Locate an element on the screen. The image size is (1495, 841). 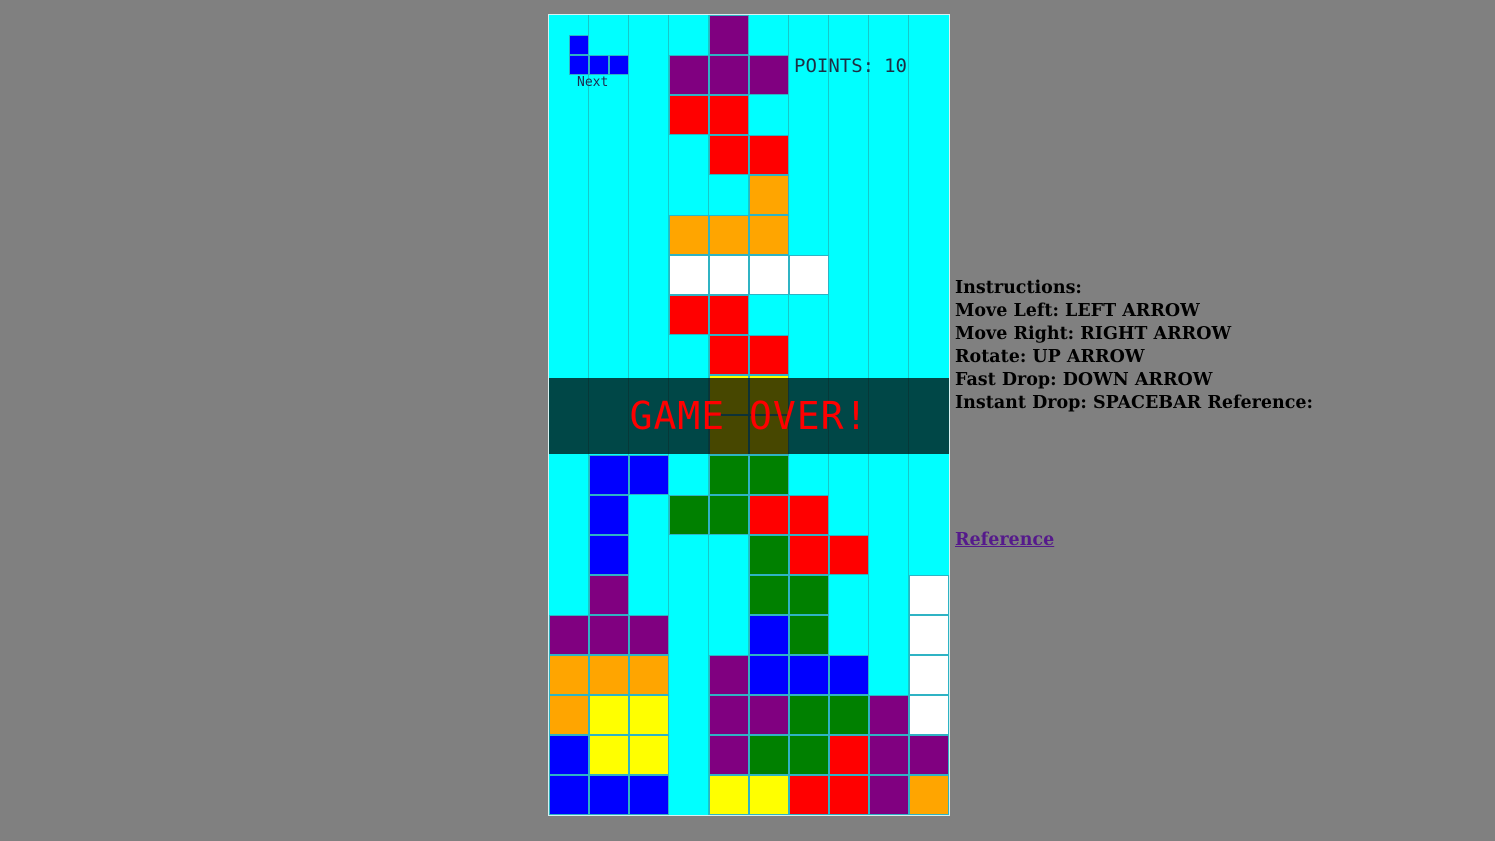
instruction-fast-drop: Fast Drop: DOWN ARROW is located at coordinates (1084, 380).